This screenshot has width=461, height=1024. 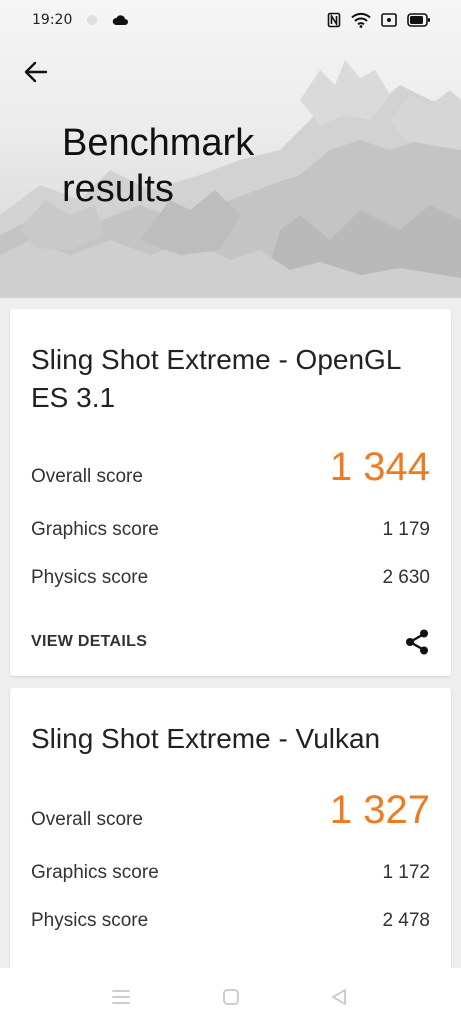 I want to click on view-details-button: VIEW DETAILS, so click(x=89, y=642).